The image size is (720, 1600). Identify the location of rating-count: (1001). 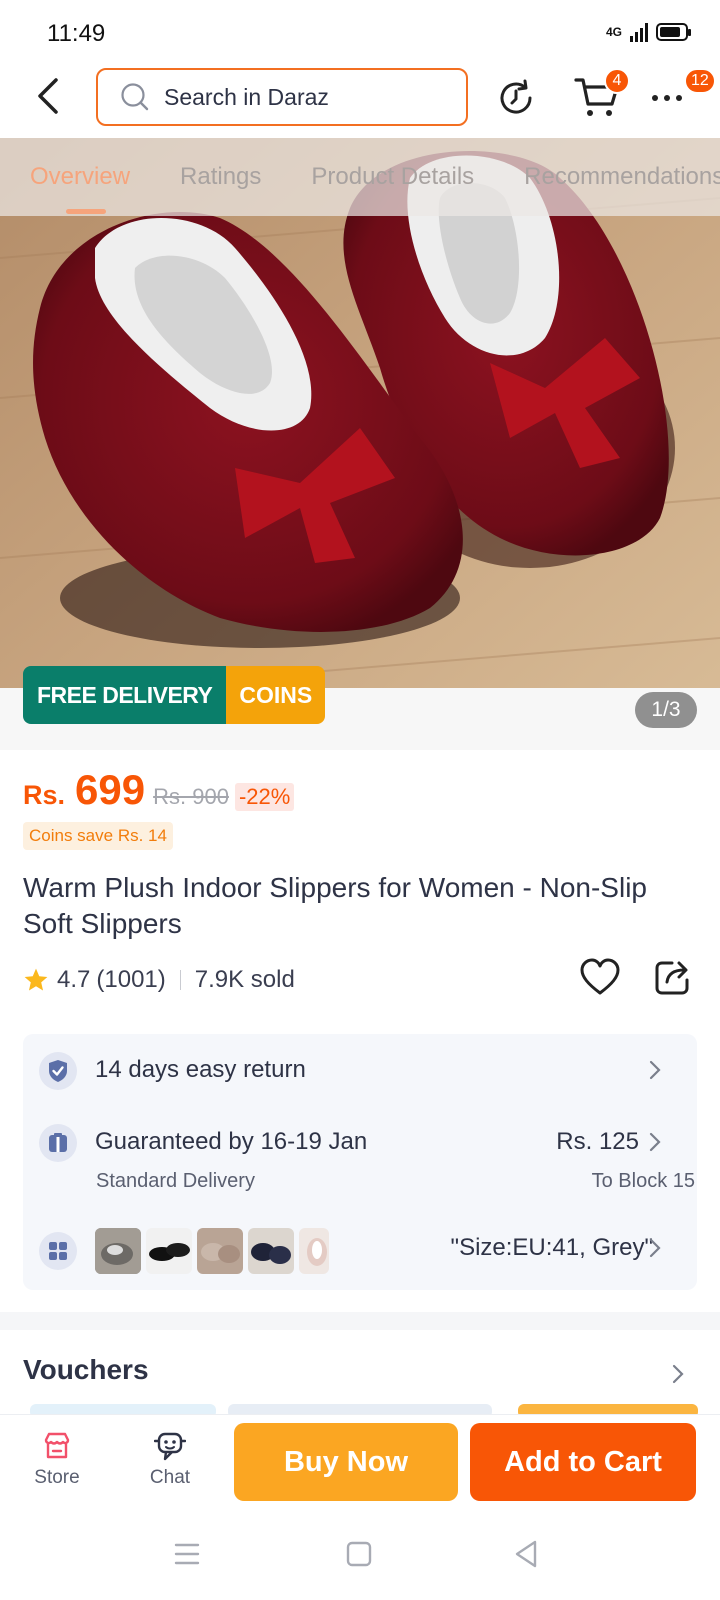
(131, 979).